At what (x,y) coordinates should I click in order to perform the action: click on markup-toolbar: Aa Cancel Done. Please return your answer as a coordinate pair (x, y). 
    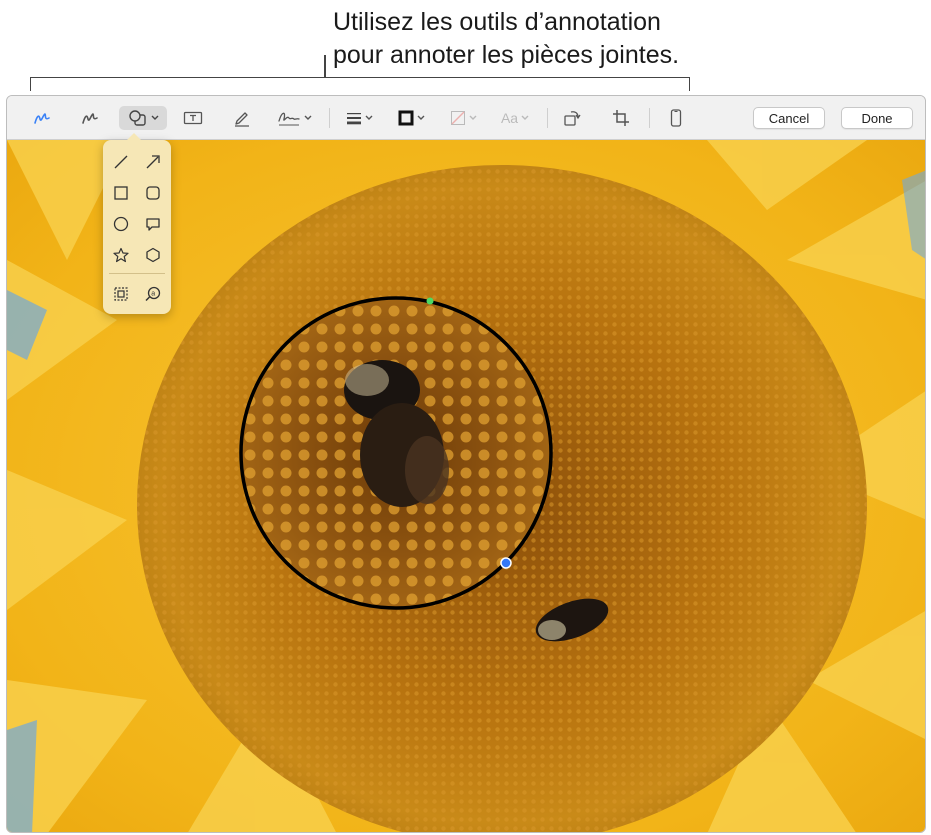
    Looking at the image, I should click on (466, 118).